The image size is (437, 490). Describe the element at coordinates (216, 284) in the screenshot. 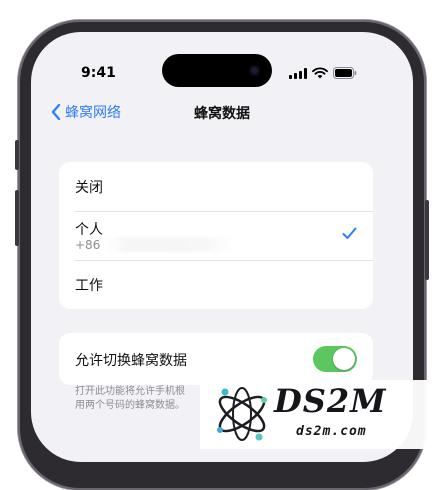

I see `option-work: 工作` at that location.